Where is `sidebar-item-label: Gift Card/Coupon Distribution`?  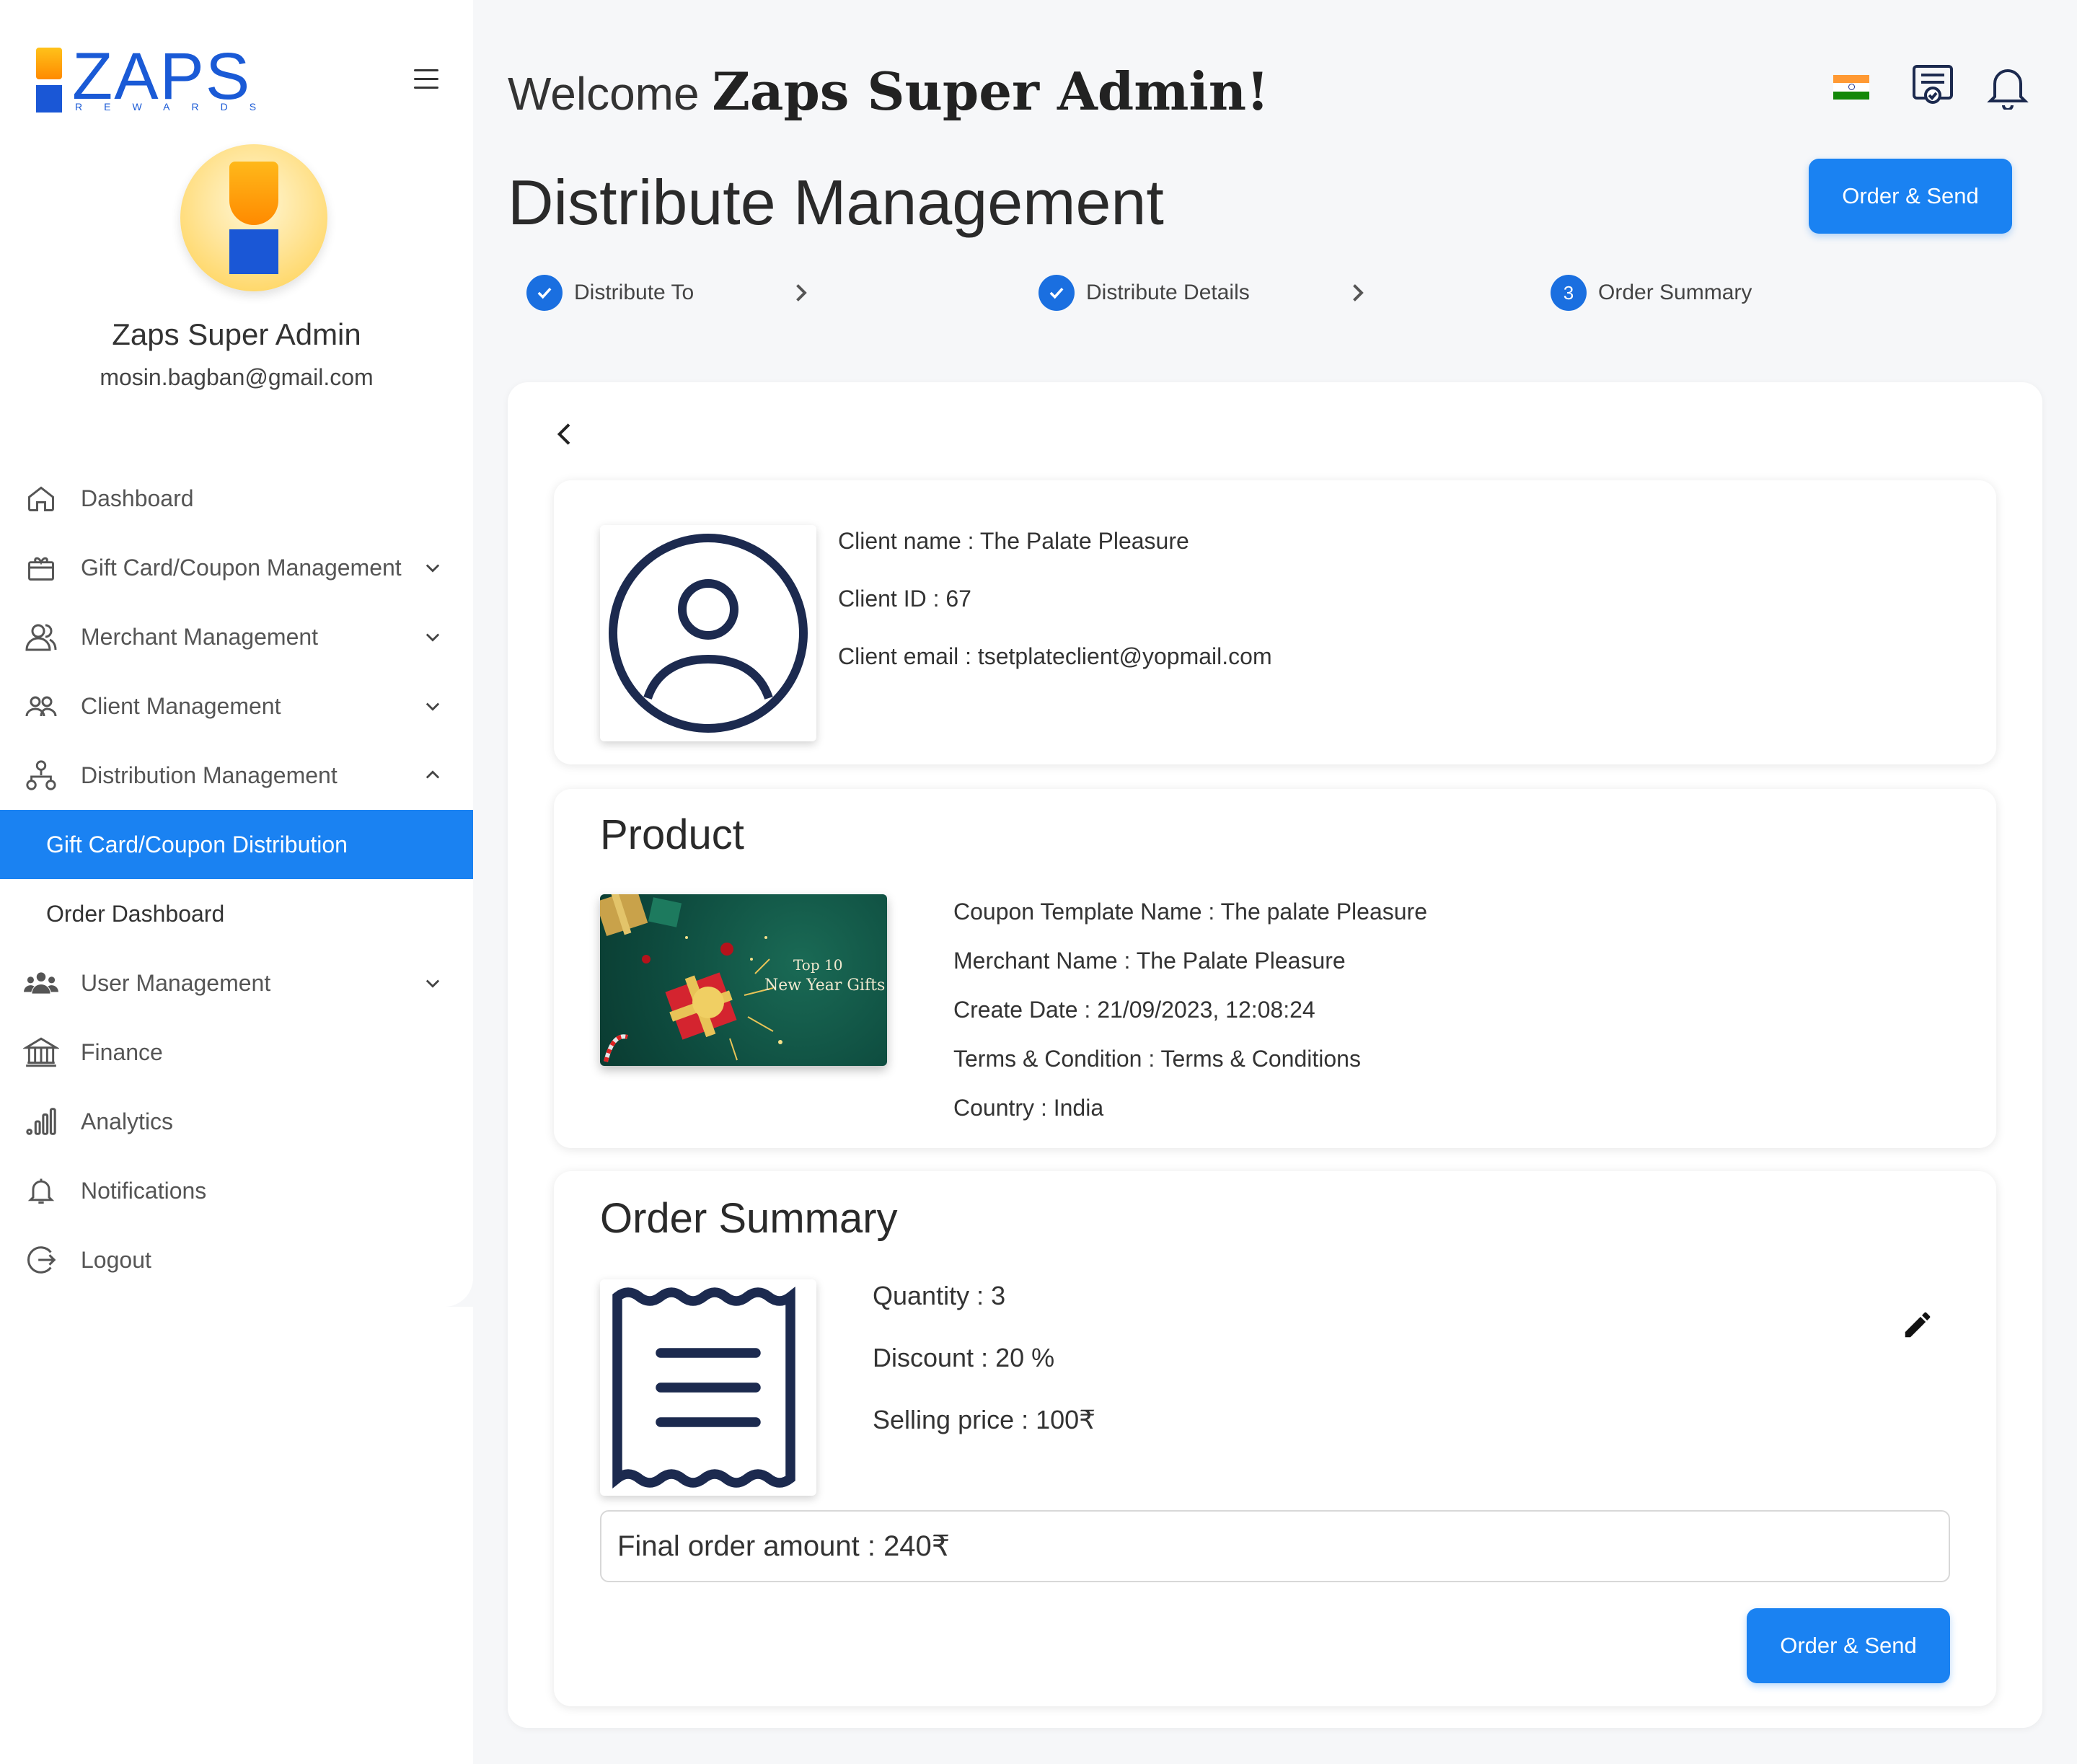 sidebar-item-label: Gift Card/Coupon Distribution is located at coordinates (197, 844).